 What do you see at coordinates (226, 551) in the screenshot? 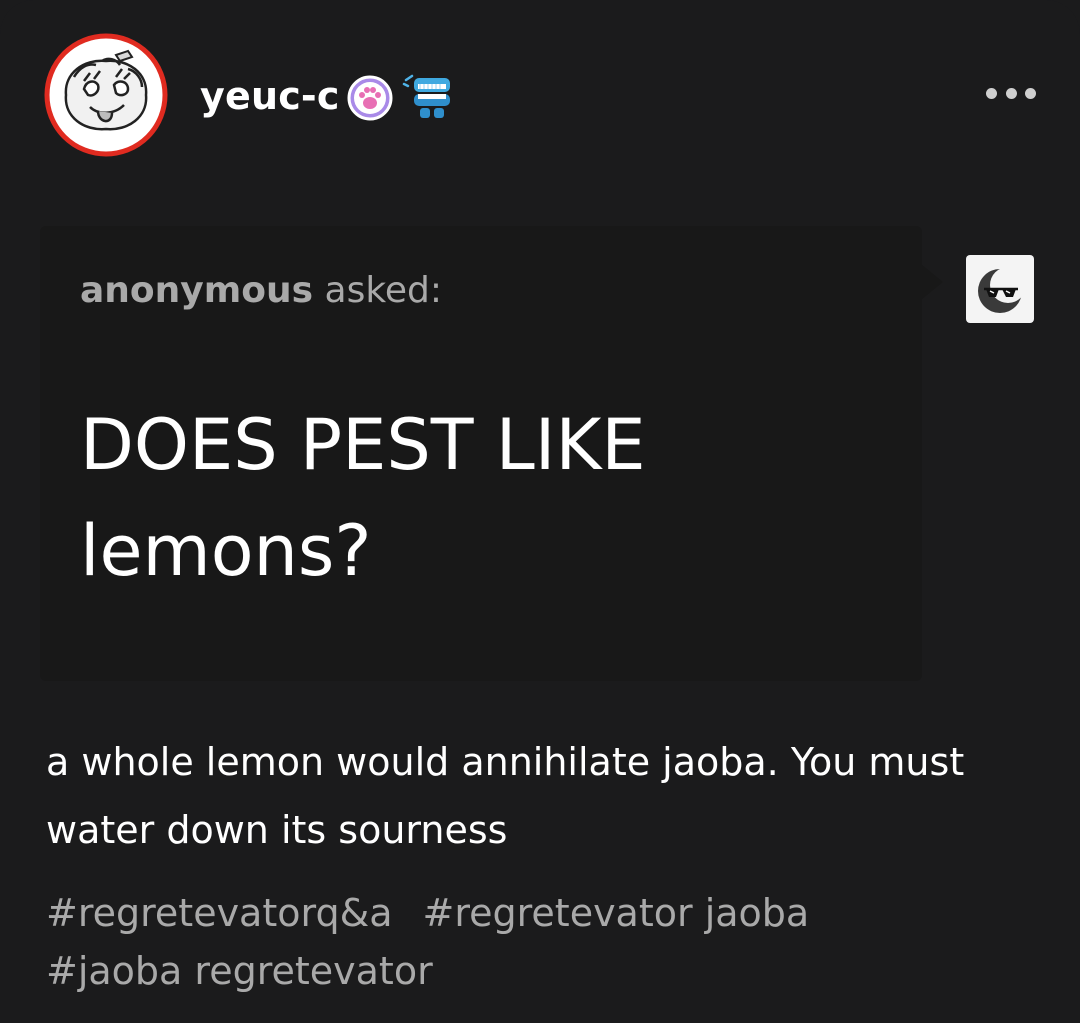
I see `question-line: lemons?` at bounding box center [226, 551].